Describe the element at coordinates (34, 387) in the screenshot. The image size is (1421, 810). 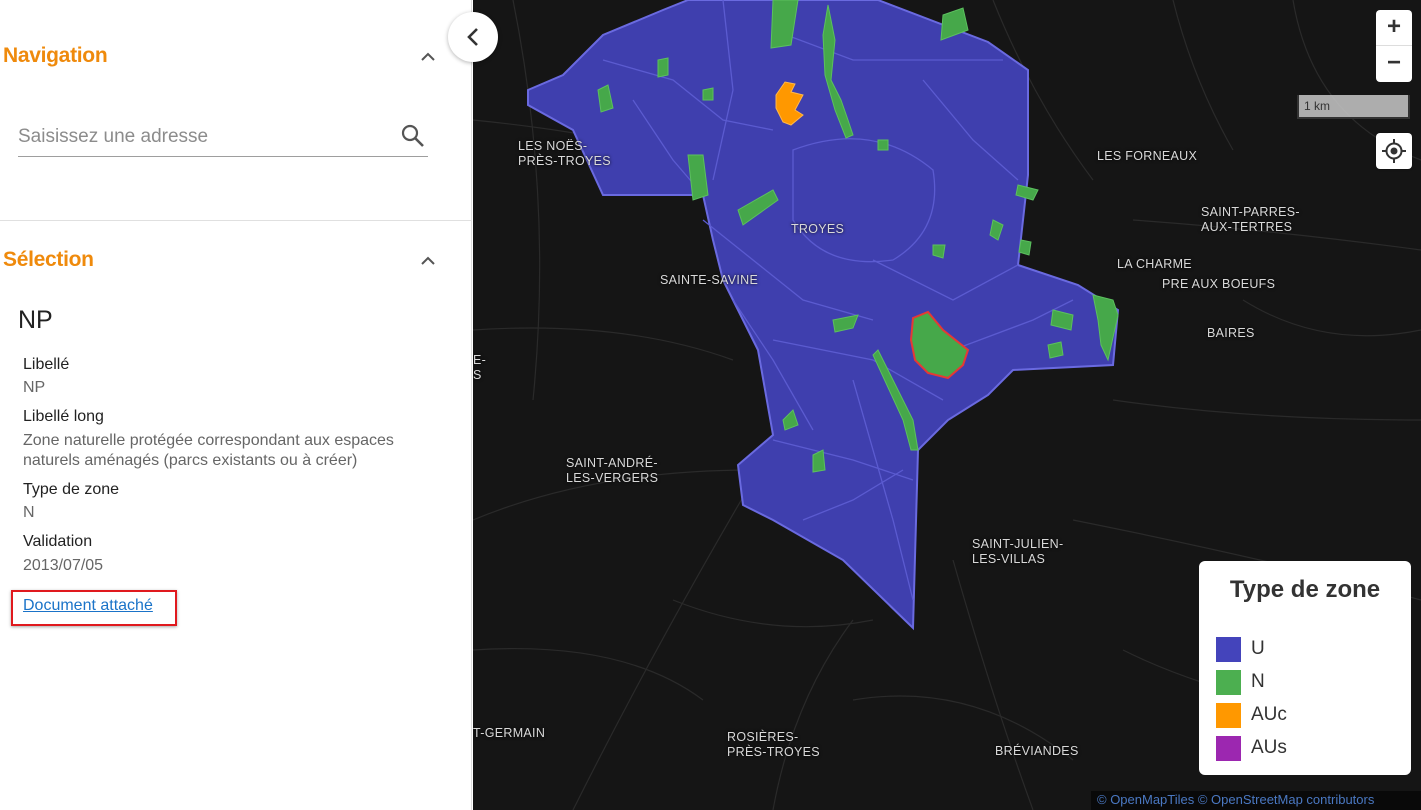
I see `attribute-value: NP` at that location.